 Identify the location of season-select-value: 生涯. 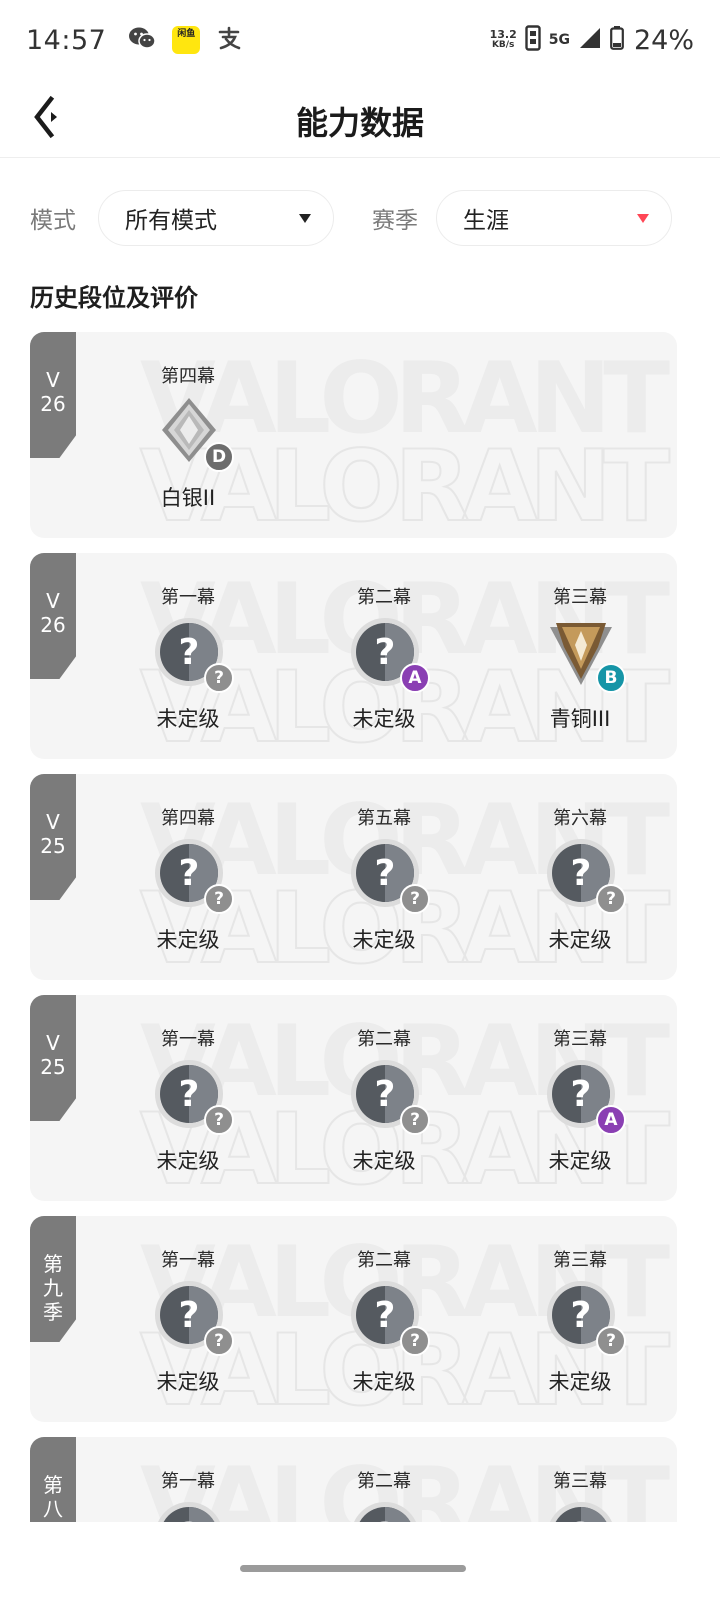
(486, 221).